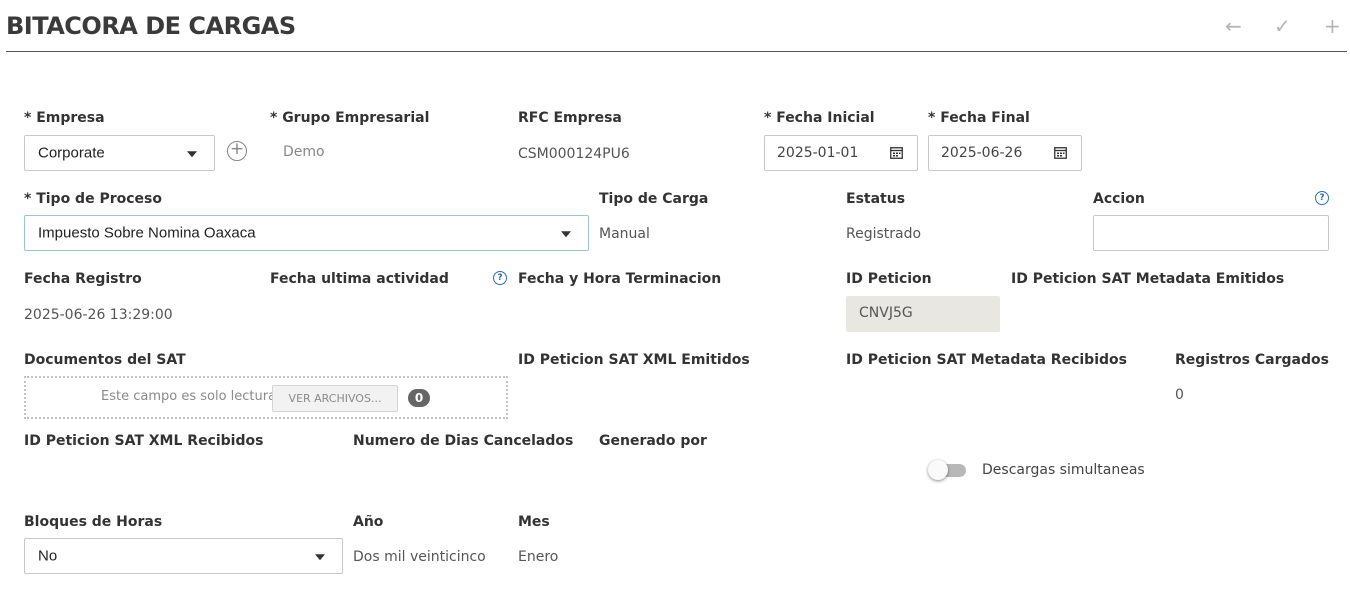  Describe the element at coordinates (304, 152) in the screenshot. I see `grupo-value: Demo` at that location.